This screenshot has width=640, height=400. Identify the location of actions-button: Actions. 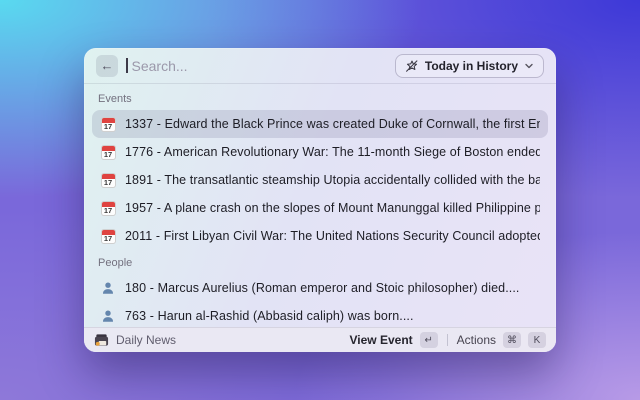
(476, 340).